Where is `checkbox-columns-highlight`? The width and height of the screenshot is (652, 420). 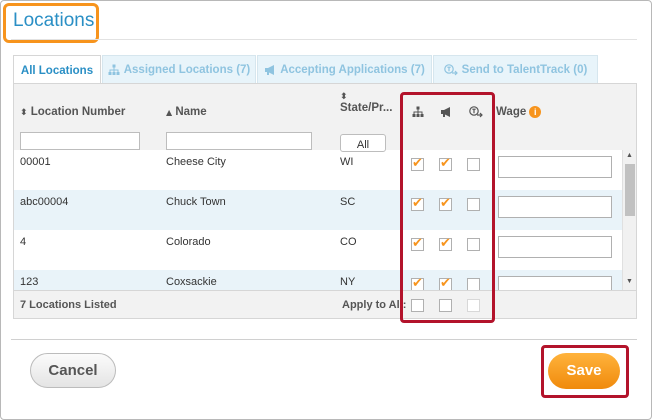
checkbox-columns-highlight is located at coordinates (447, 207).